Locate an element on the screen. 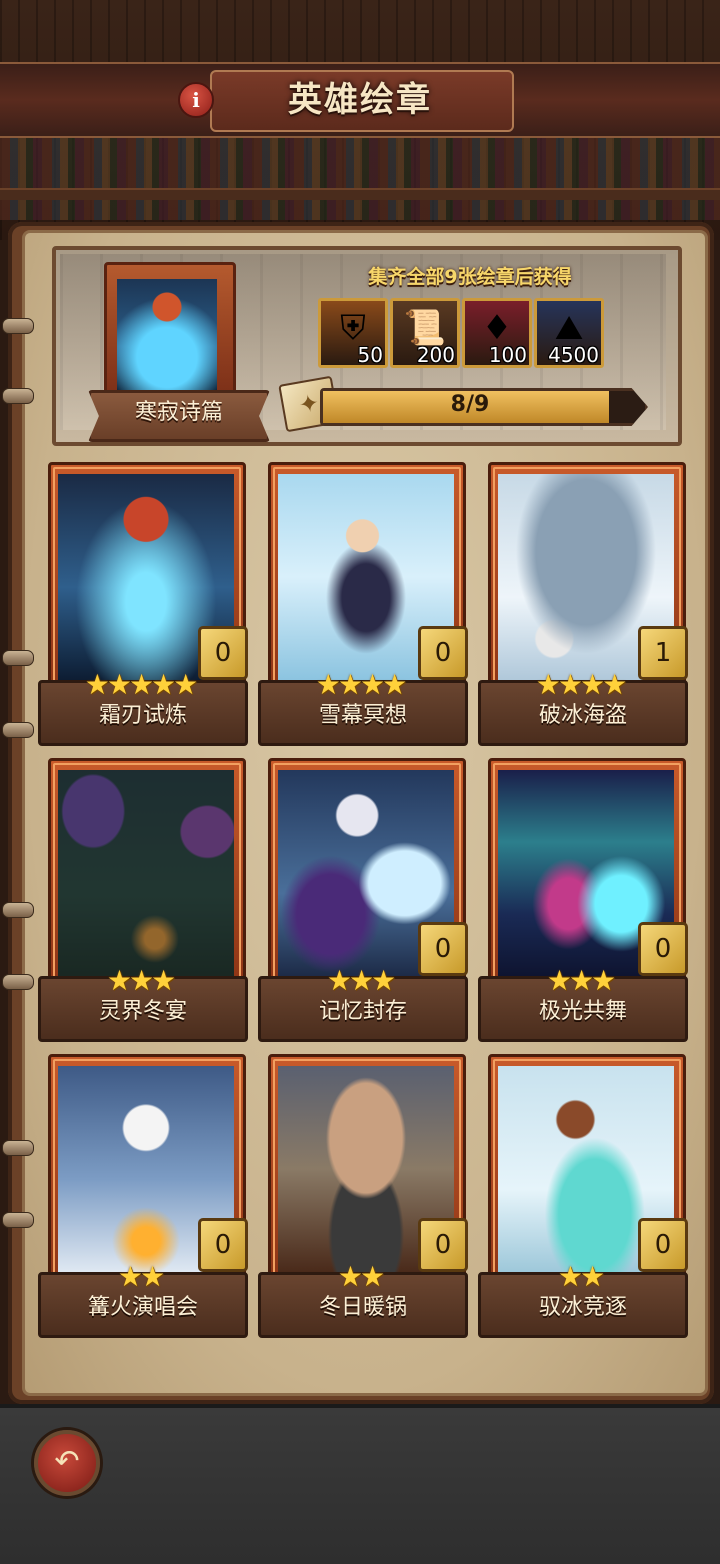 This screenshot has height=1564, width=720. back-button: ↶ is located at coordinates (67, 1463).